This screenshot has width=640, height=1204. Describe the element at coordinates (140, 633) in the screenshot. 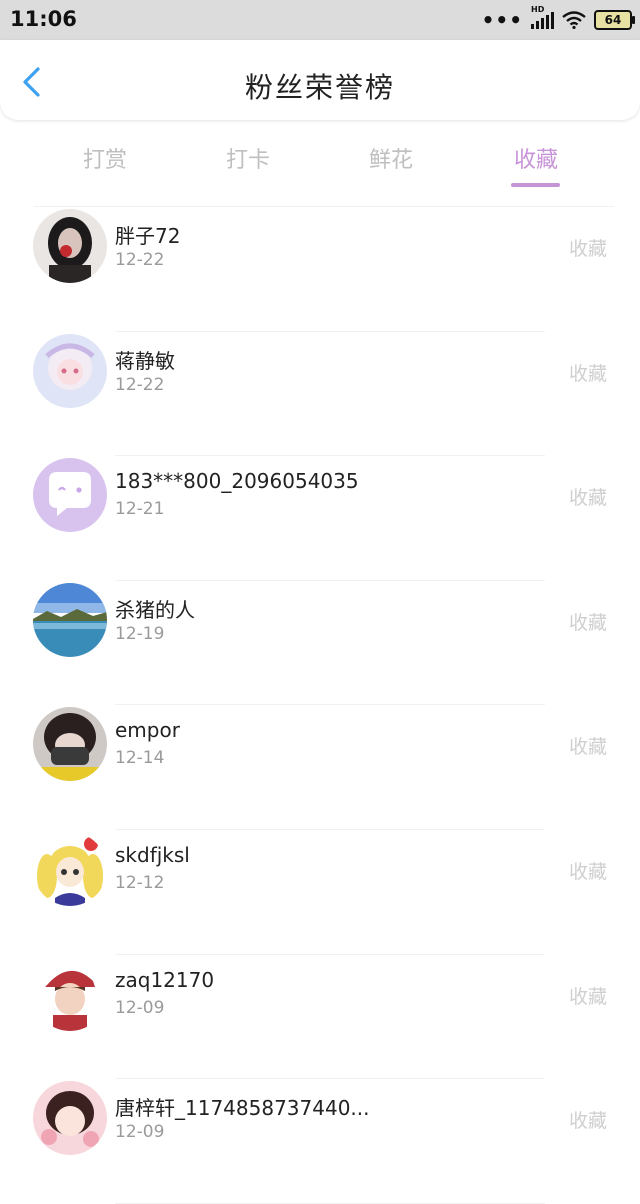

I see `favorite-date: 12-19` at that location.